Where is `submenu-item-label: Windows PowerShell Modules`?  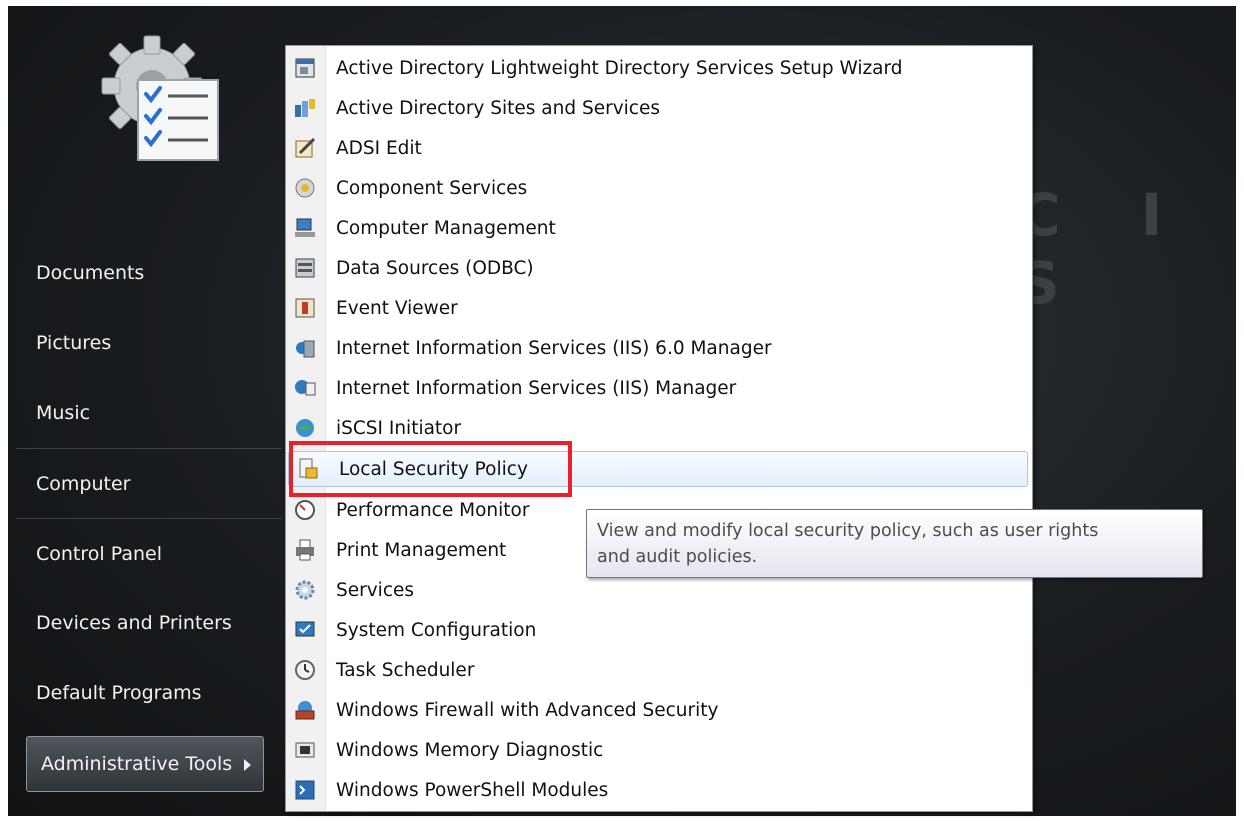
submenu-item-label: Windows PowerShell Modules is located at coordinates (472, 790).